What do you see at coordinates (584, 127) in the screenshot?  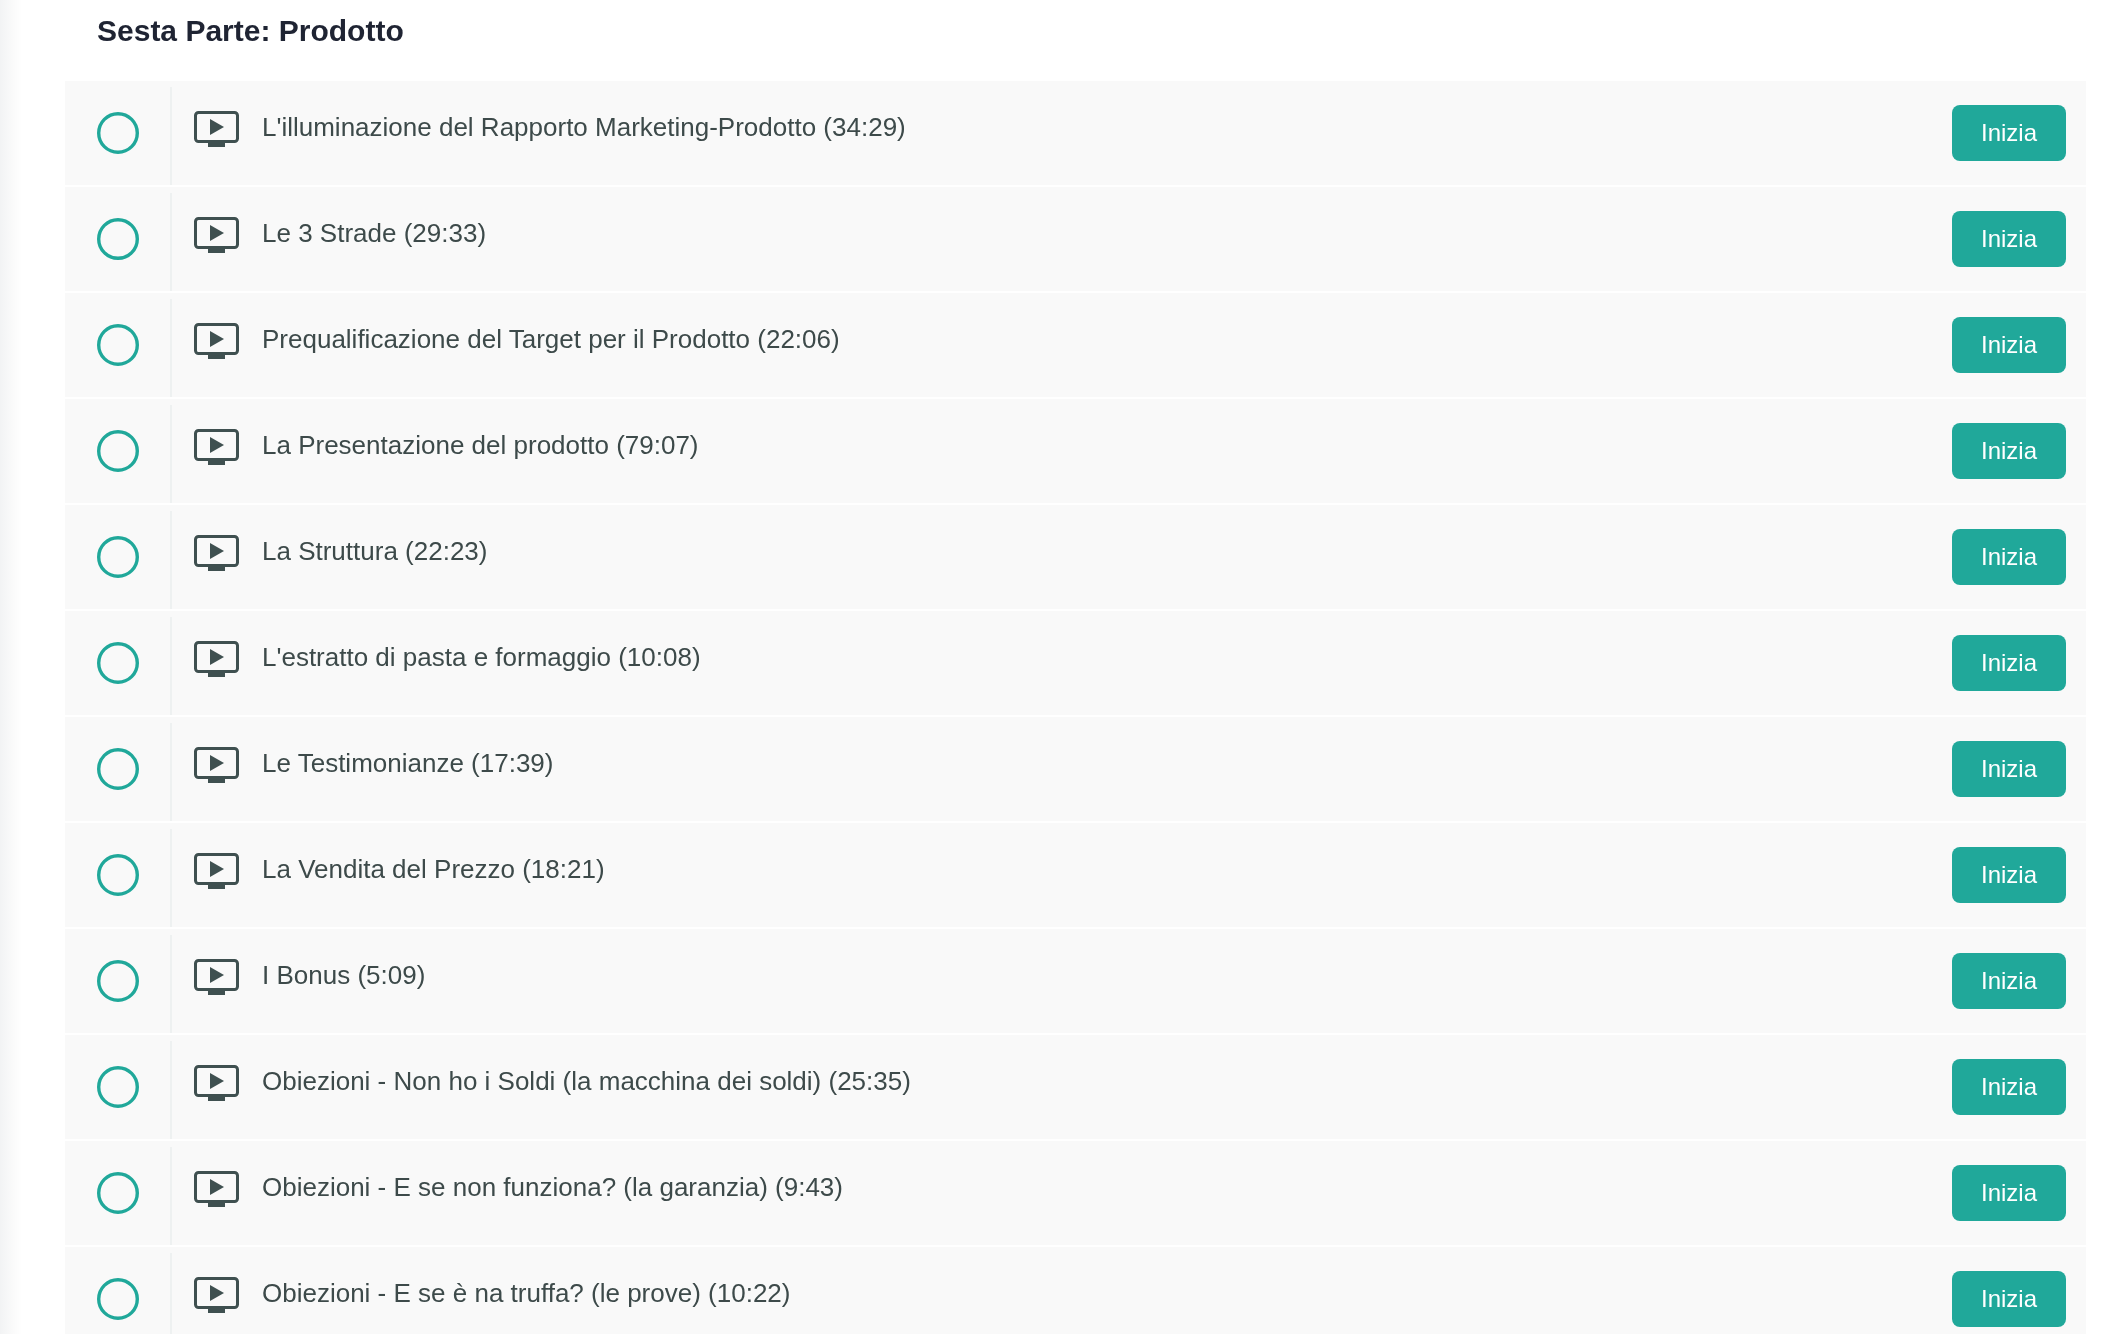 I see `lesson-title: L'illuminazione del Rapporto Marketing-Prodotto (34:29)` at bounding box center [584, 127].